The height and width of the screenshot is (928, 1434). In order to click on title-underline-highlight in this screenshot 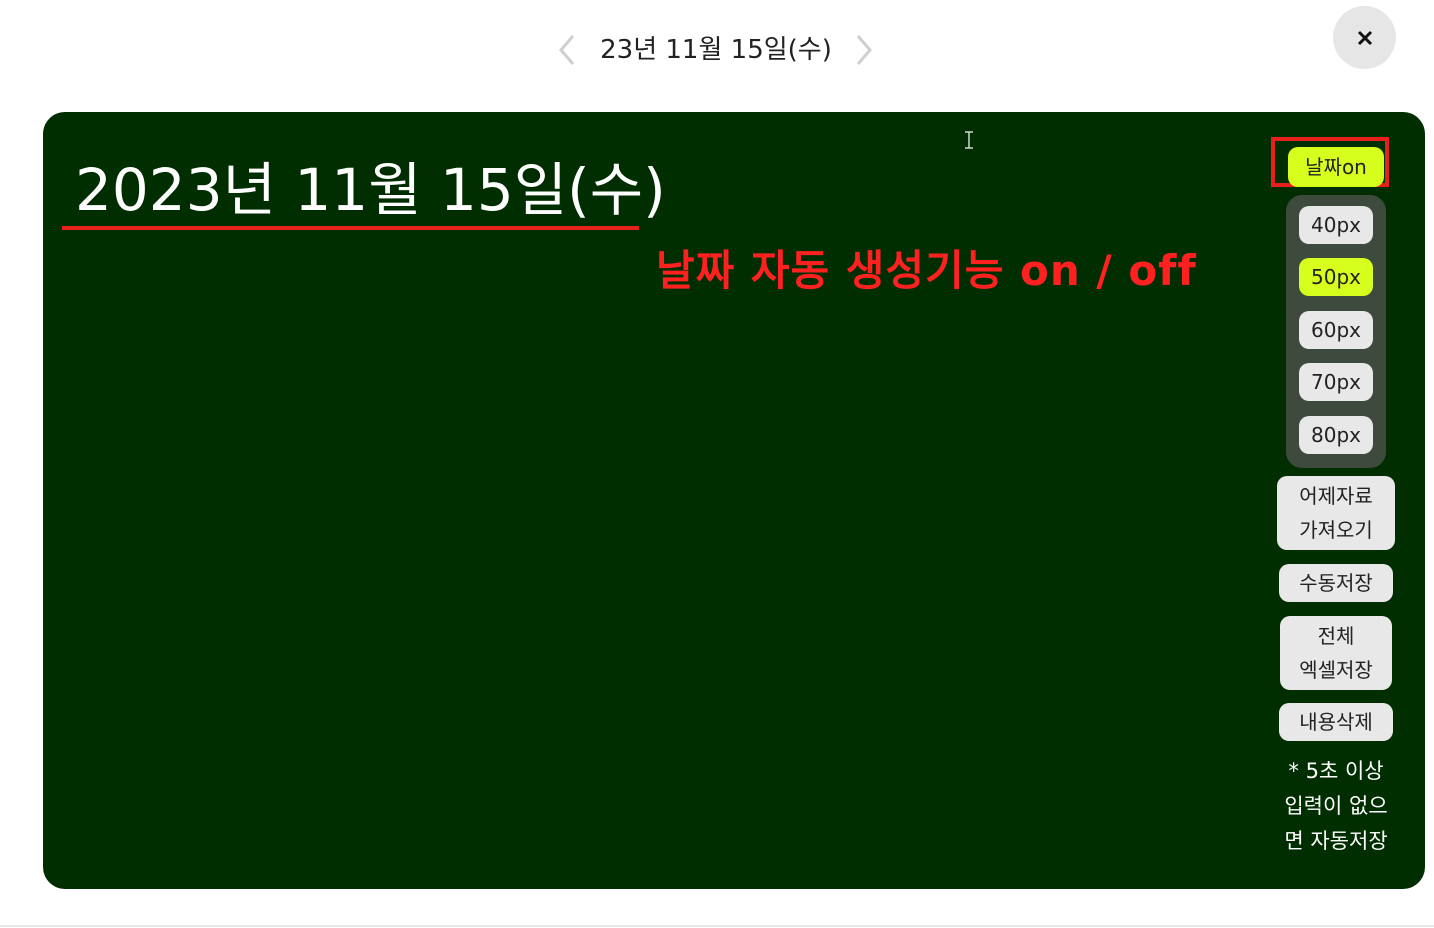, I will do `click(350, 228)`.